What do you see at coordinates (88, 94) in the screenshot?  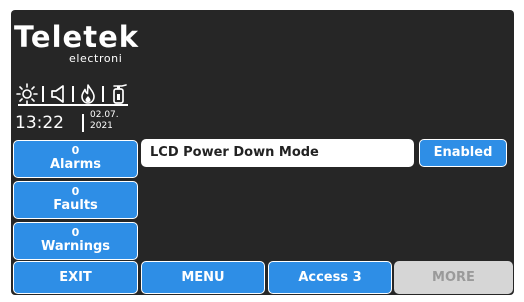 I see `flame-icon` at bounding box center [88, 94].